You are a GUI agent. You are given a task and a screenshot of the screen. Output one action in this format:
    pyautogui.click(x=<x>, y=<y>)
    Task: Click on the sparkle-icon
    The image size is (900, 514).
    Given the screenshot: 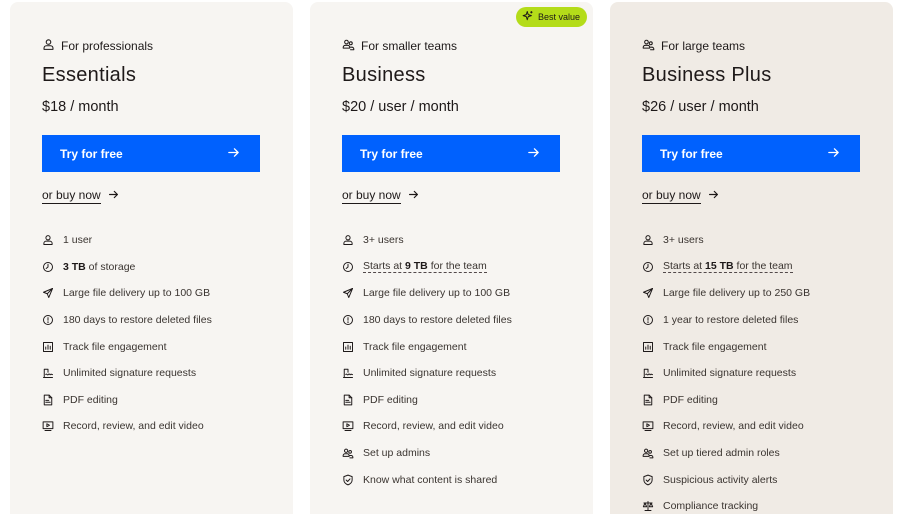 What is the action you would take?
    pyautogui.click(x=528, y=17)
    